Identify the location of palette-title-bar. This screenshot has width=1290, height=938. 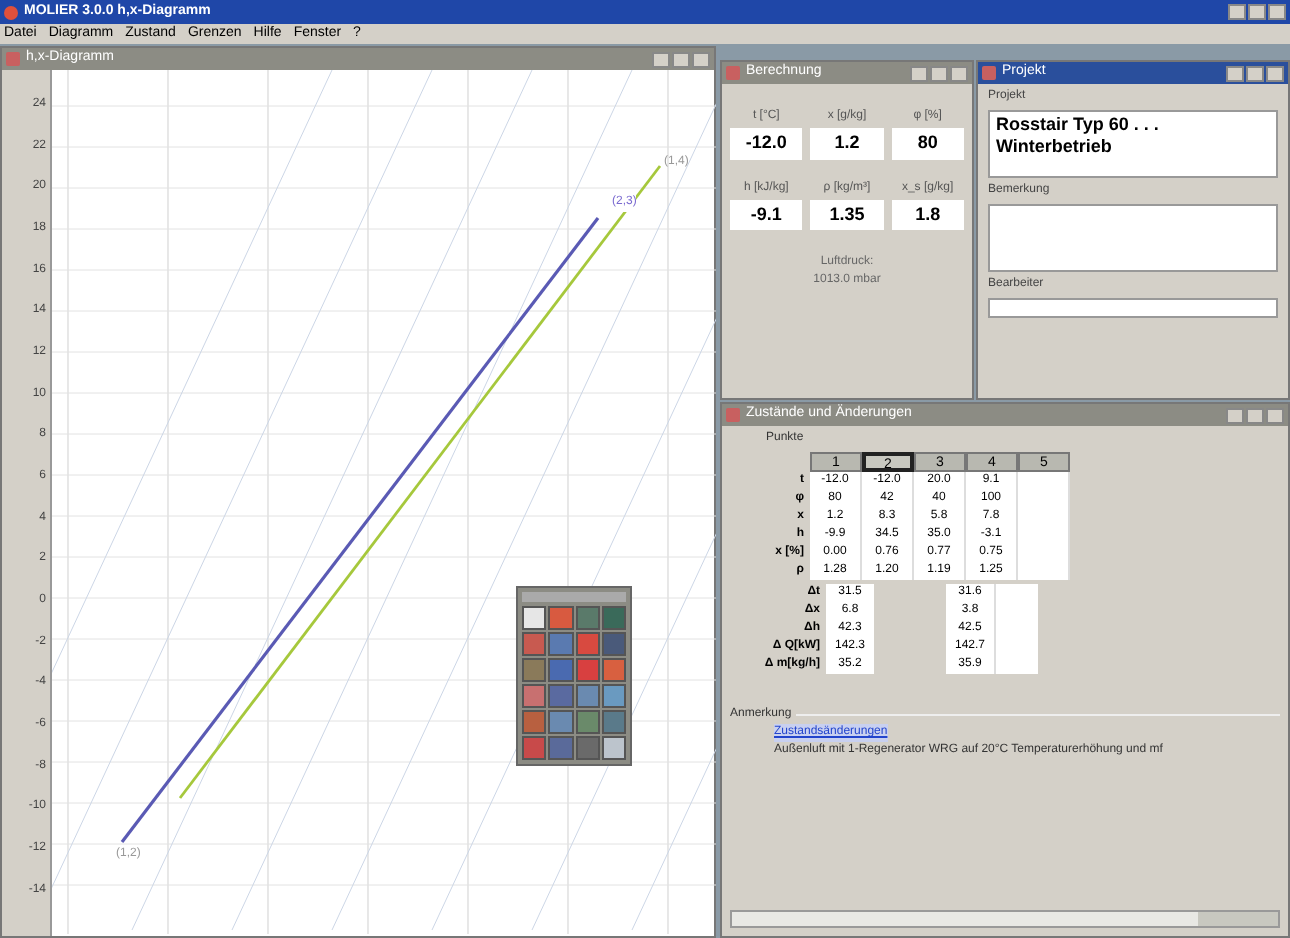
(574, 597).